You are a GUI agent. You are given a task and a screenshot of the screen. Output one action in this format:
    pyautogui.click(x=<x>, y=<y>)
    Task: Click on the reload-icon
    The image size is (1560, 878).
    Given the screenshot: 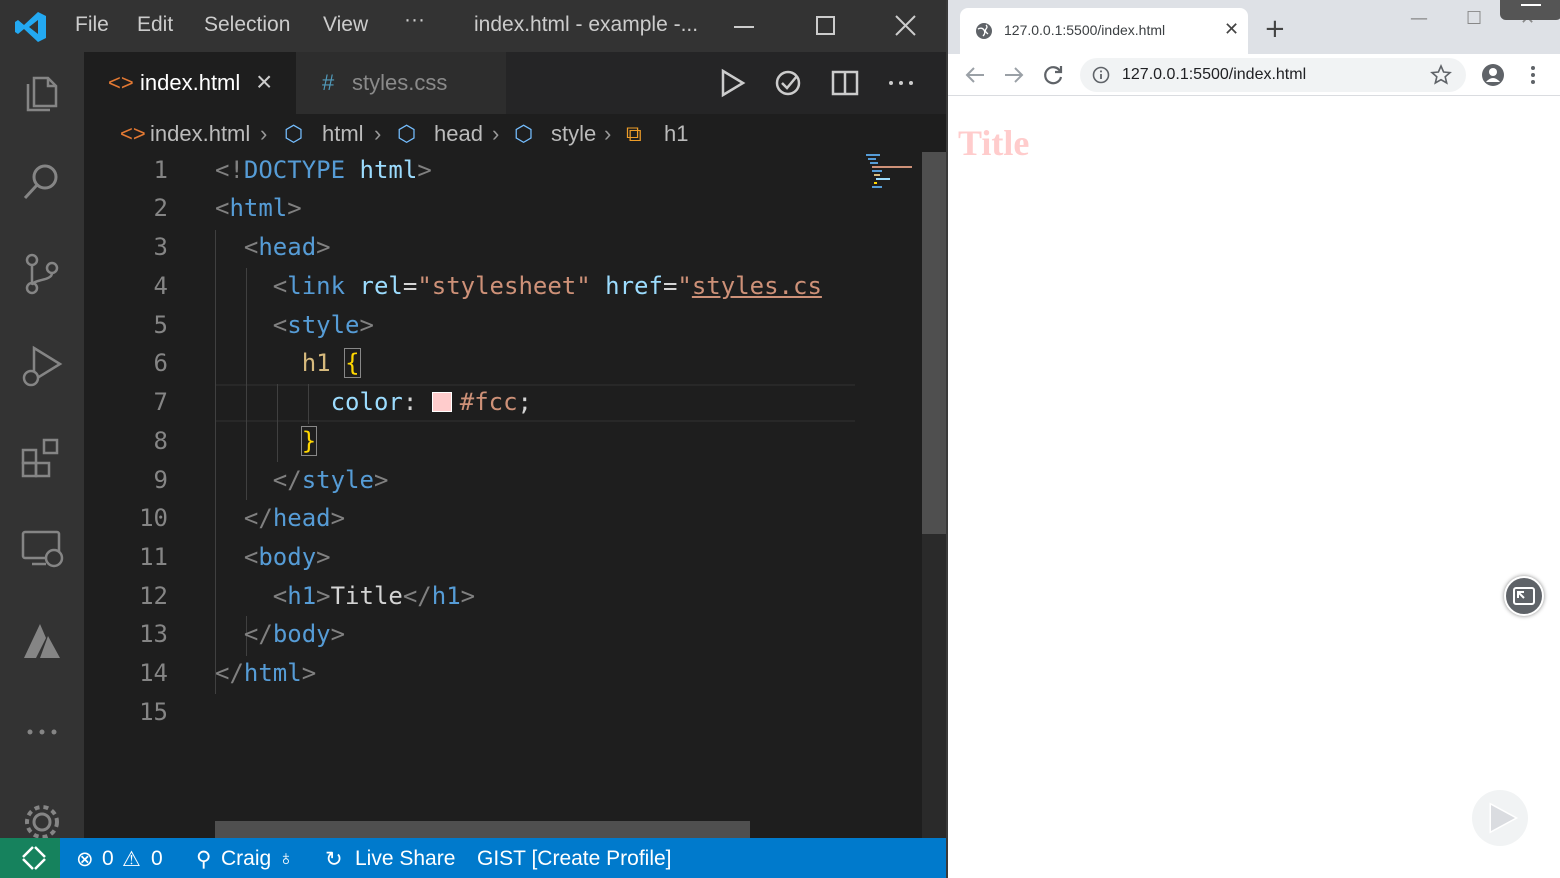 What is the action you would take?
    pyautogui.click(x=1053, y=75)
    